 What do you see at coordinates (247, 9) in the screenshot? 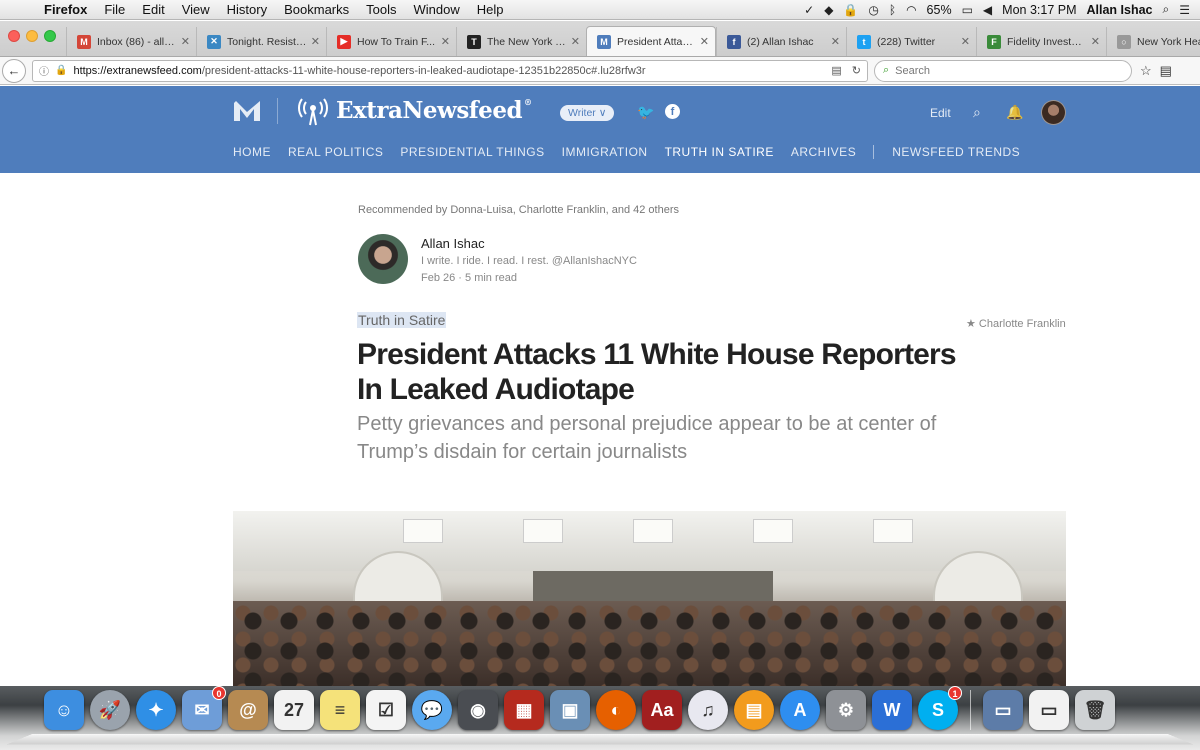
I see `menu-history: History` at bounding box center [247, 9].